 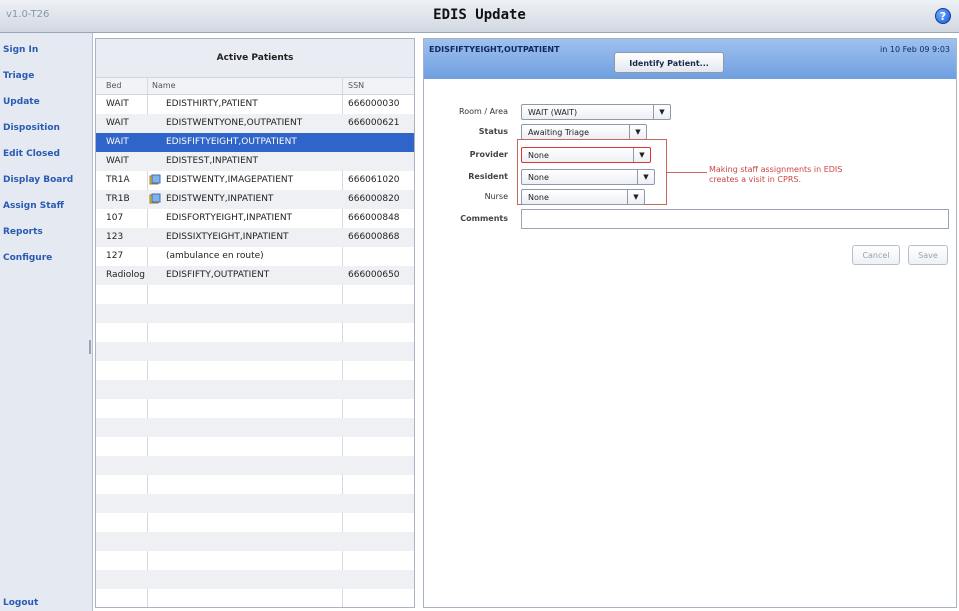 What do you see at coordinates (374, 104) in the screenshot?
I see `ssn-cell: 666000030` at bounding box center [374, 104].